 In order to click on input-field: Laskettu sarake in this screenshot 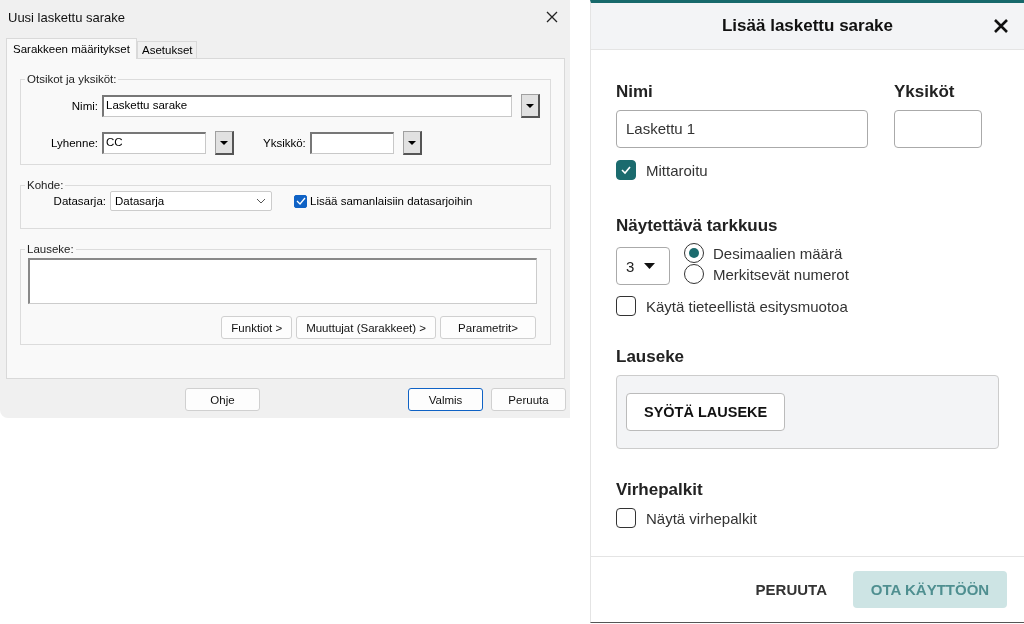, I will do `click(307, 106)`.